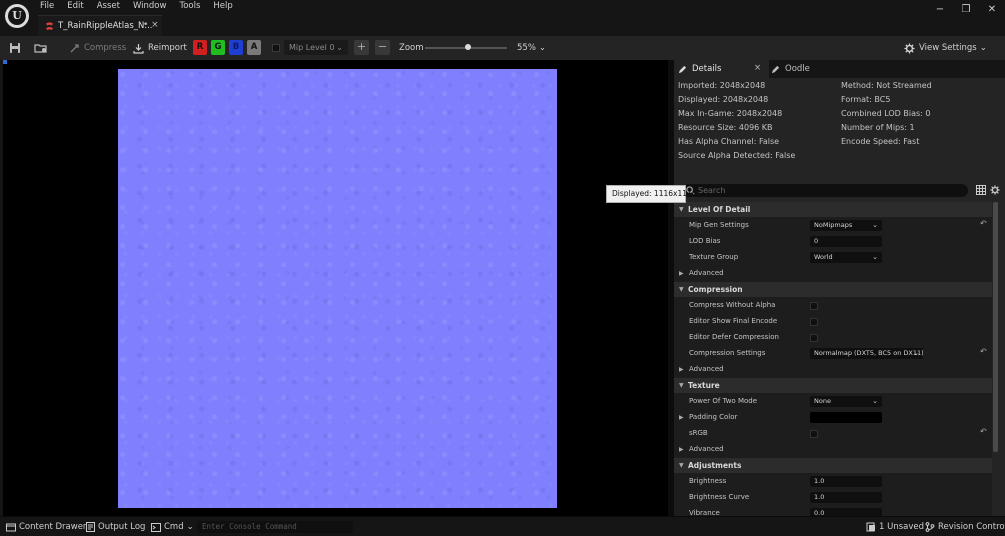 The height and width of the screenshot is (536, 1005). What do you see at coordinates (966, 10) in the screenshot?
I see `restore-button: ❐` at bounding box center [966, 10].